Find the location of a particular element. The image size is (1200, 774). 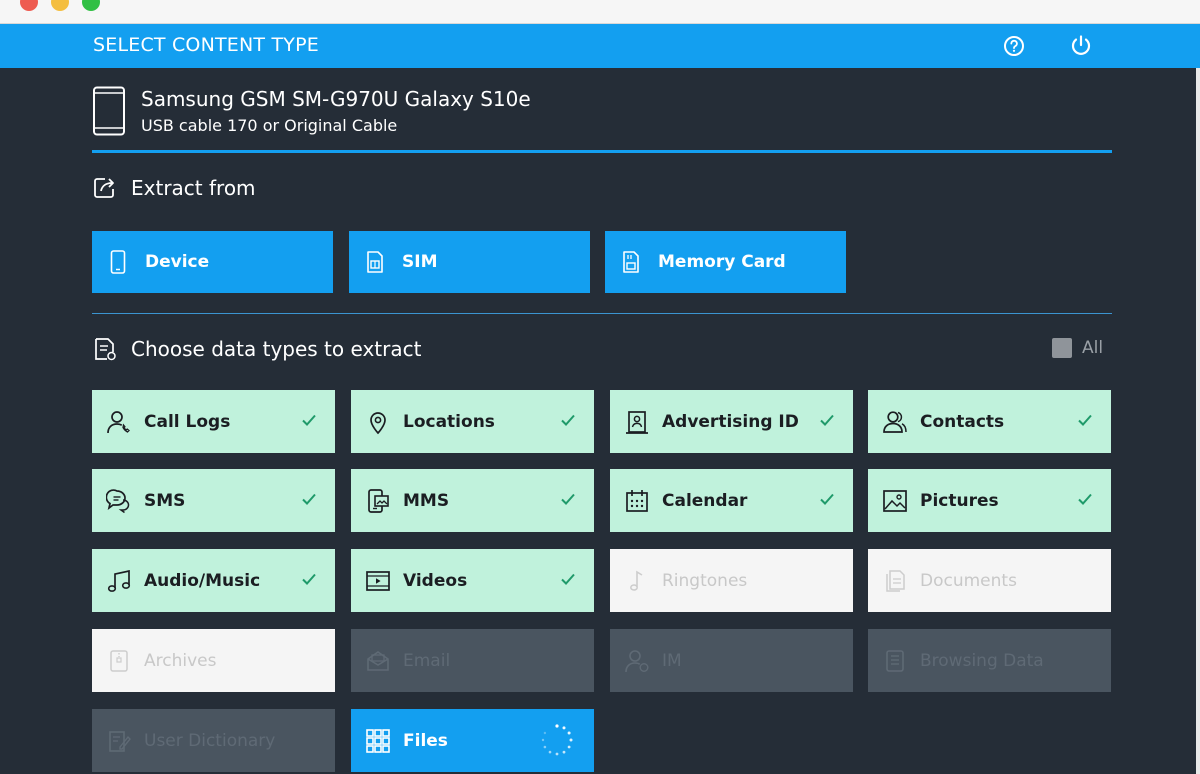

documents-icon is located at coordinates (895, 581).